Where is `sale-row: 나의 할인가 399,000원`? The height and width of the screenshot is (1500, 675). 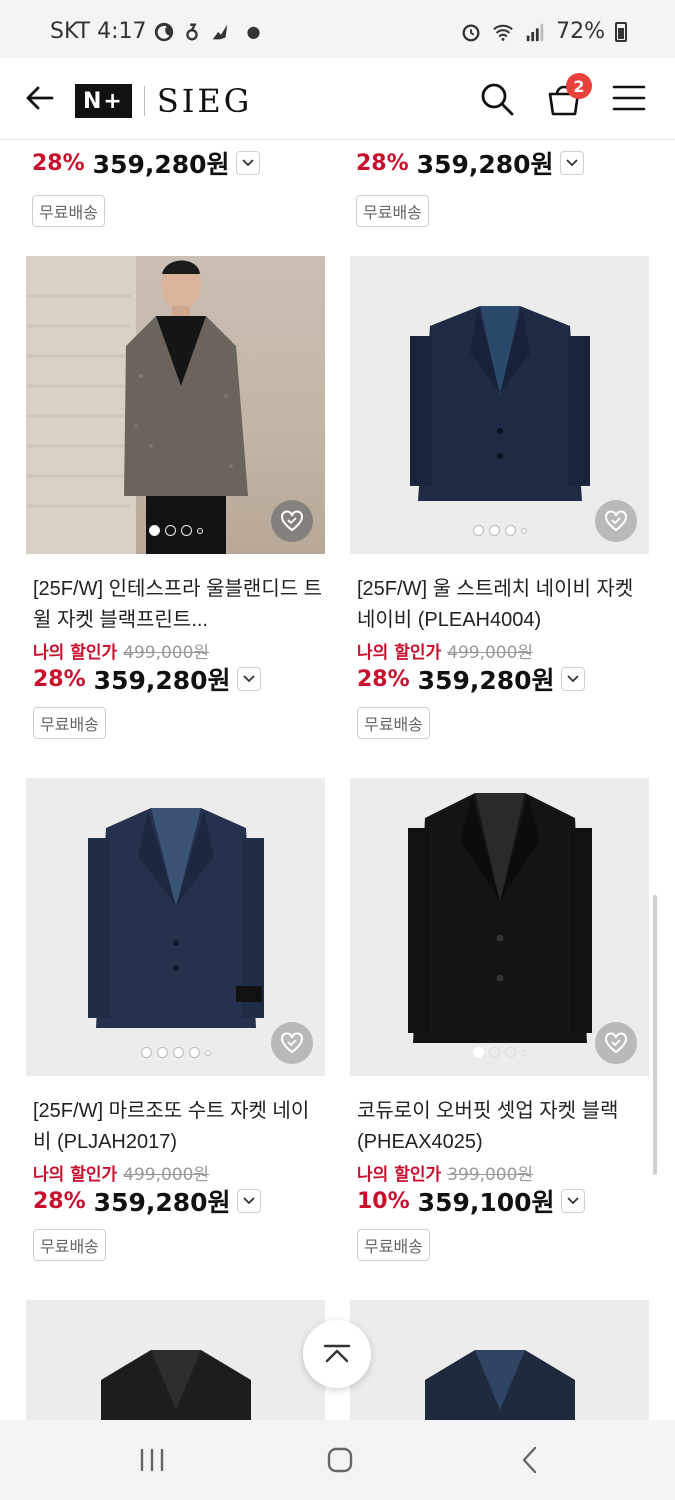
sale-row: 나의 할인가 399,000원 is located at coordinates (503, 1173).